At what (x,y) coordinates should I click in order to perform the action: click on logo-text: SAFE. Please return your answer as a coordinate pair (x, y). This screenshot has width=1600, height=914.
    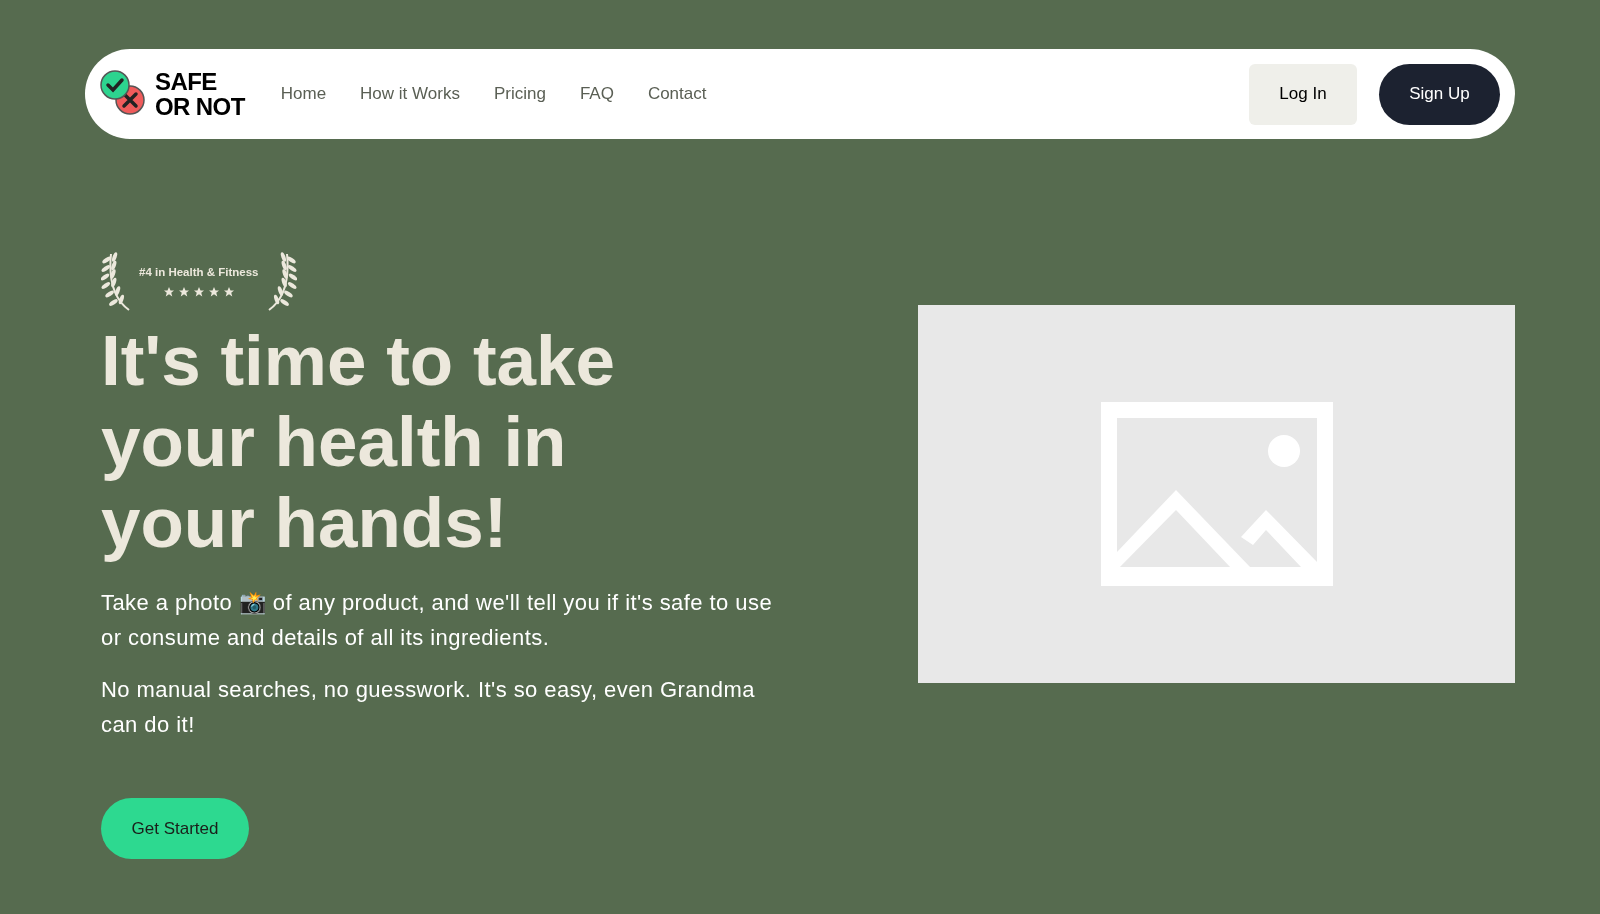
    Looking at the image, I should click on (186, 81).